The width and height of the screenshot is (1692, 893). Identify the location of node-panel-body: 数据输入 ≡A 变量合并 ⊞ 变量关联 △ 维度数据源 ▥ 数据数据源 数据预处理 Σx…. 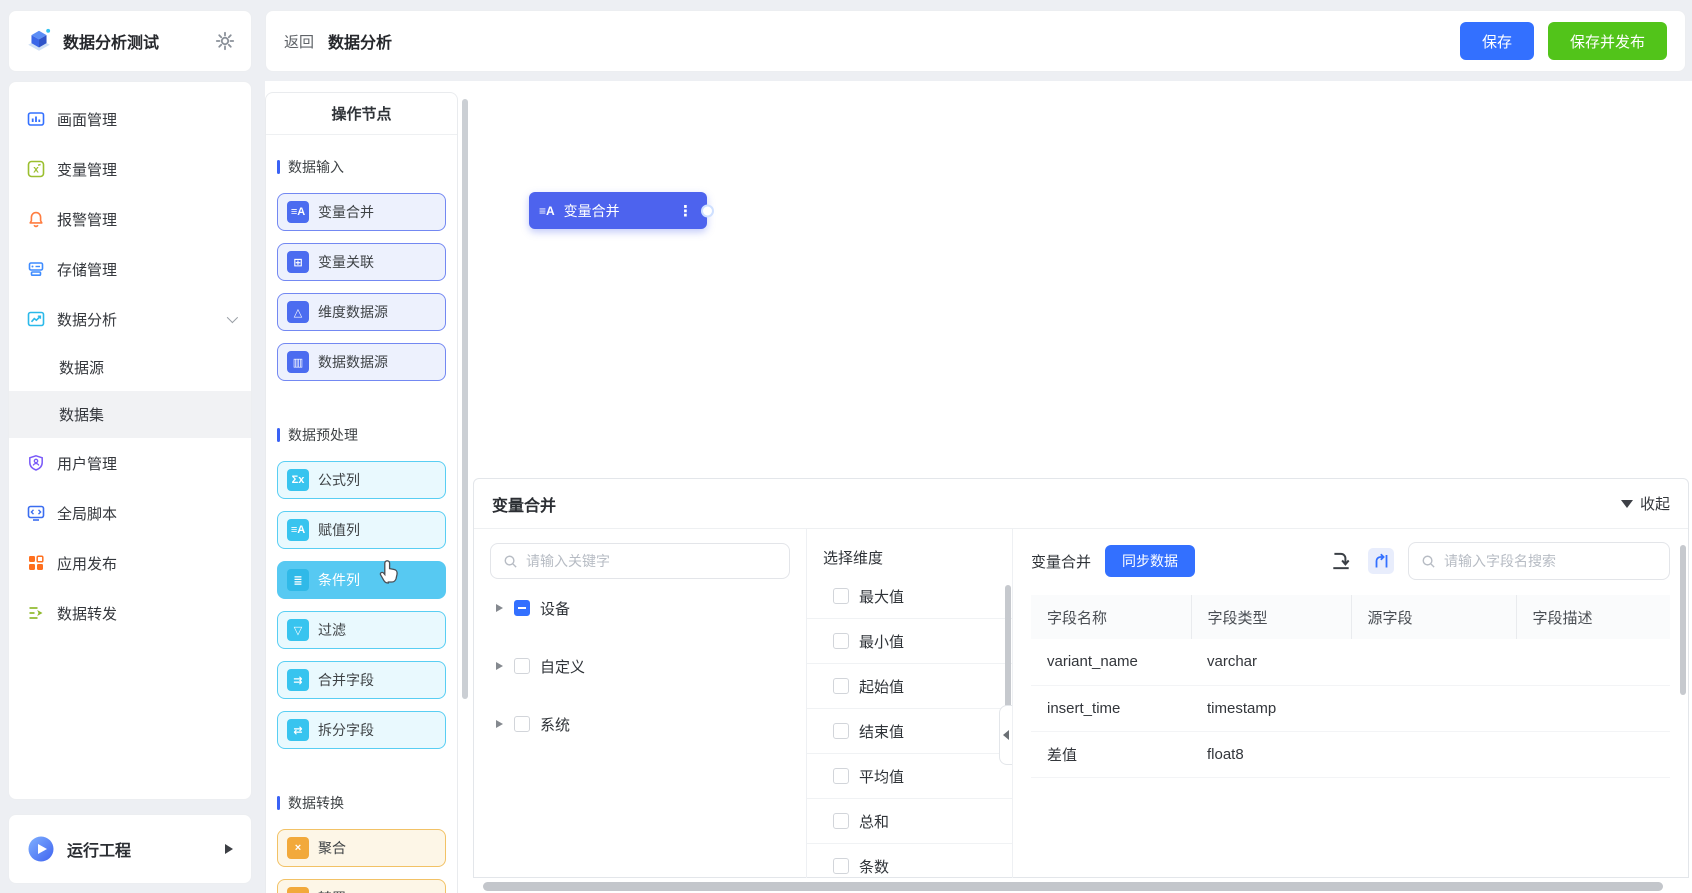
(361, 514).